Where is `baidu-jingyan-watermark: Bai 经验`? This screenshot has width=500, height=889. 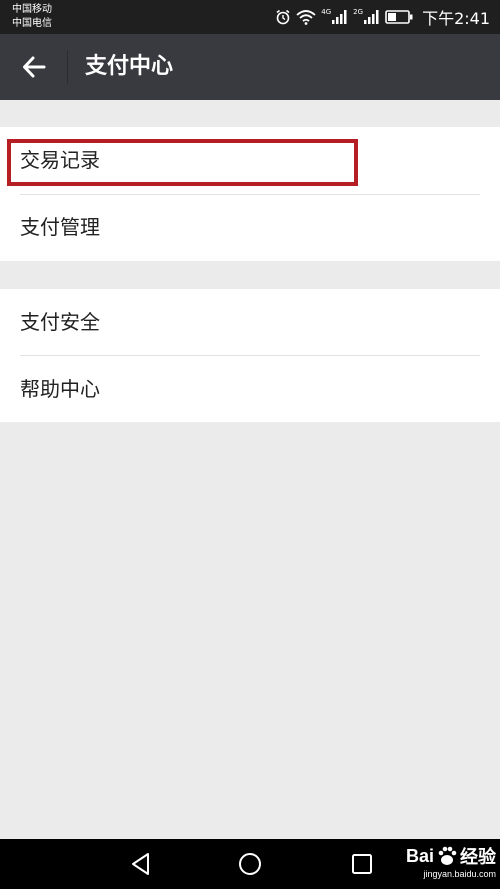
baidu-jingyan-watermark: Bai 经验 is located at coordinates (451, 856).